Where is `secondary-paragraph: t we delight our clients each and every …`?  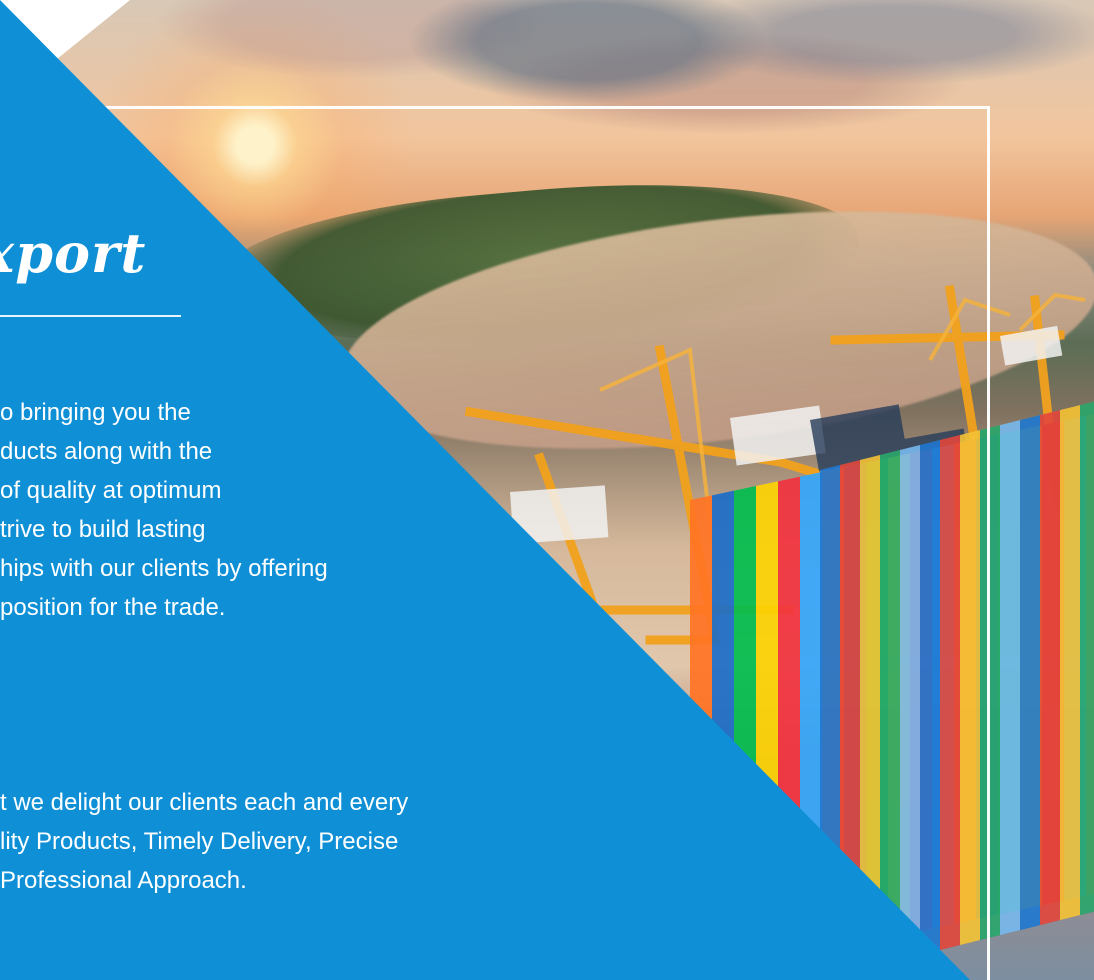
secondary-paragraph: t we delight our clients each and every … is located at coordinates (204, 841).